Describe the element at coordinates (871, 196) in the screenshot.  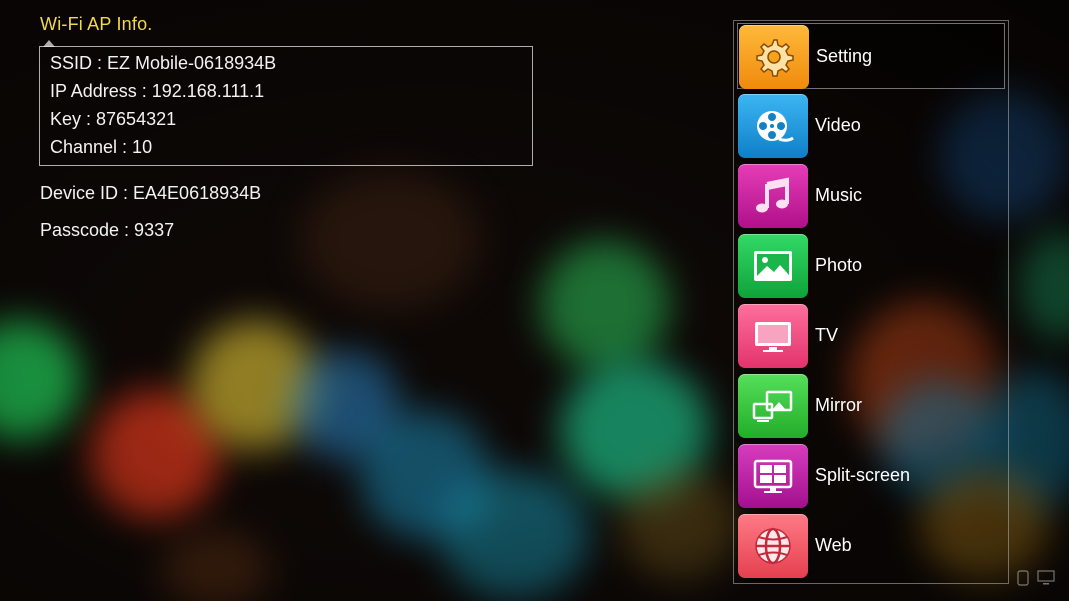
I see `menu-item-music: Music` at that location.